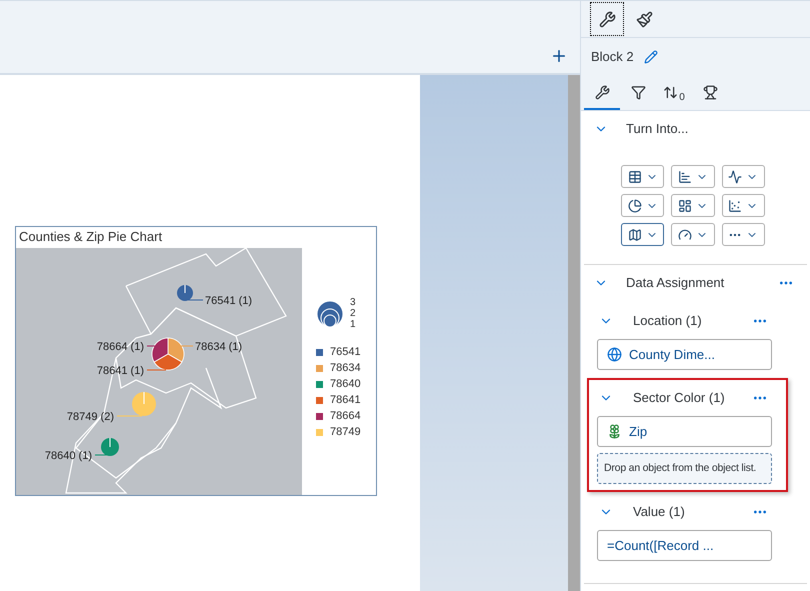  What do you see at coordinates (574, 333) in the screenshot?
I see `scrollbar` at bounding box center [574, 333].